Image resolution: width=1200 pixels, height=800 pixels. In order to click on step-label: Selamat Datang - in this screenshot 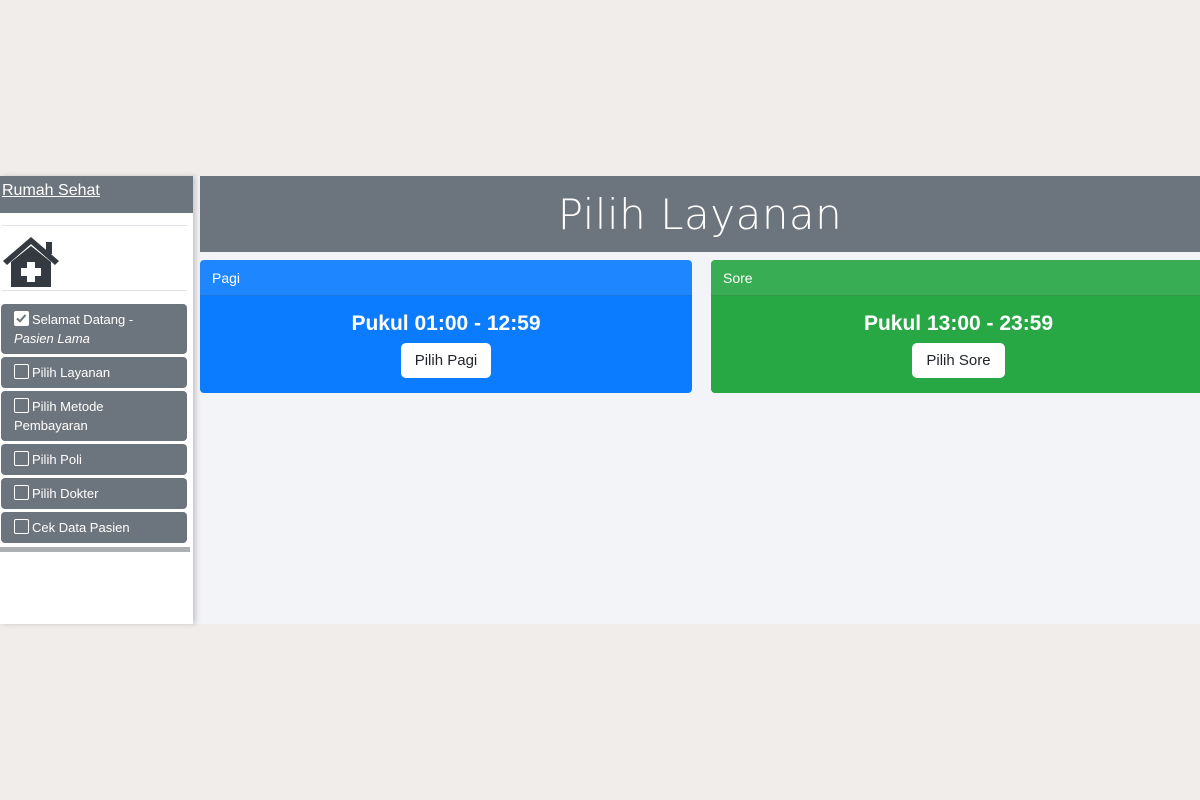, I will do `click(83, 319)`.